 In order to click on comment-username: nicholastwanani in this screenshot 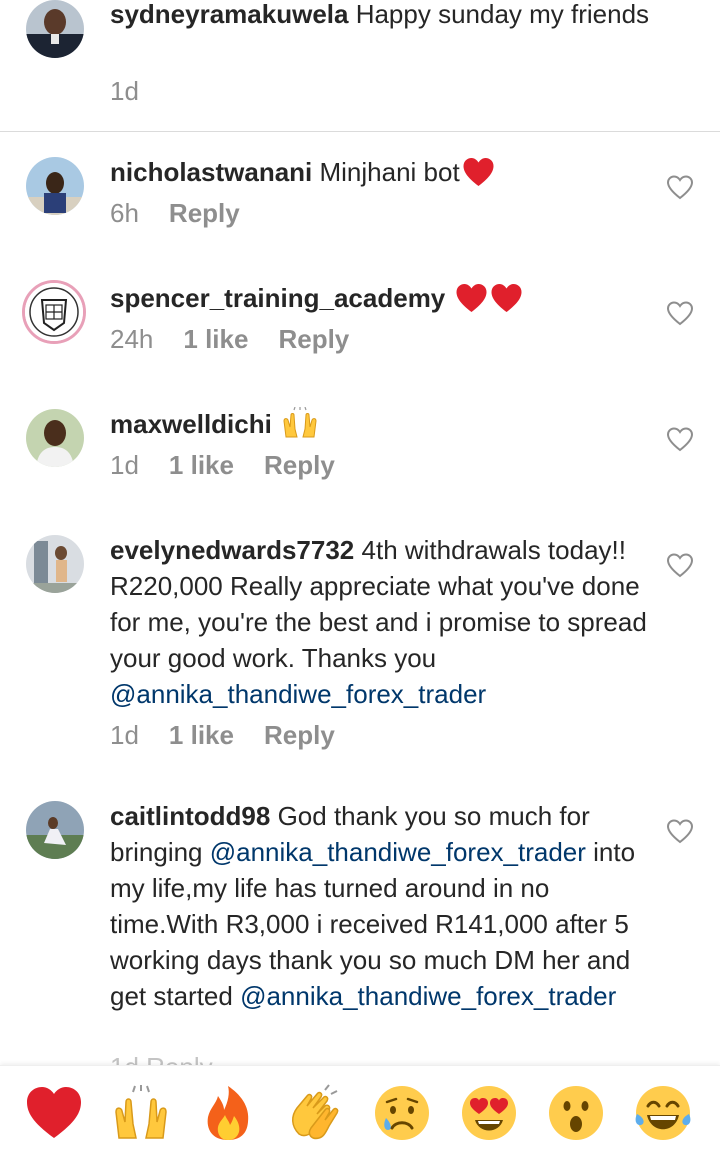, I will do `click(211, 172)`.